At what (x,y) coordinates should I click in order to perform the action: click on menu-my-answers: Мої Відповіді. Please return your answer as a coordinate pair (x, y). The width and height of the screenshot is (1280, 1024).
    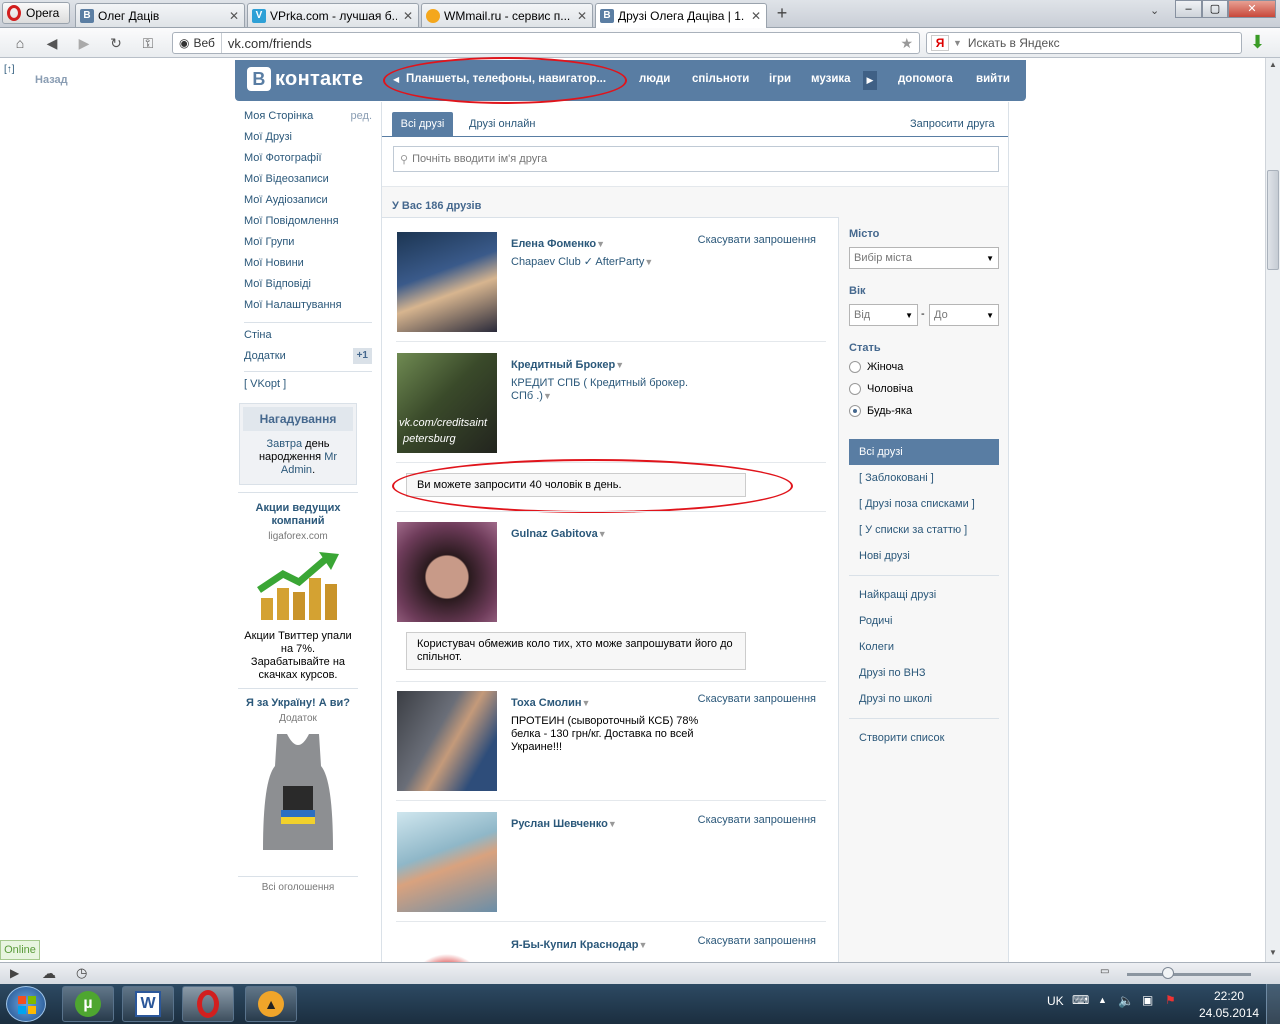
    Looking at the image, I should click on (308, 284).